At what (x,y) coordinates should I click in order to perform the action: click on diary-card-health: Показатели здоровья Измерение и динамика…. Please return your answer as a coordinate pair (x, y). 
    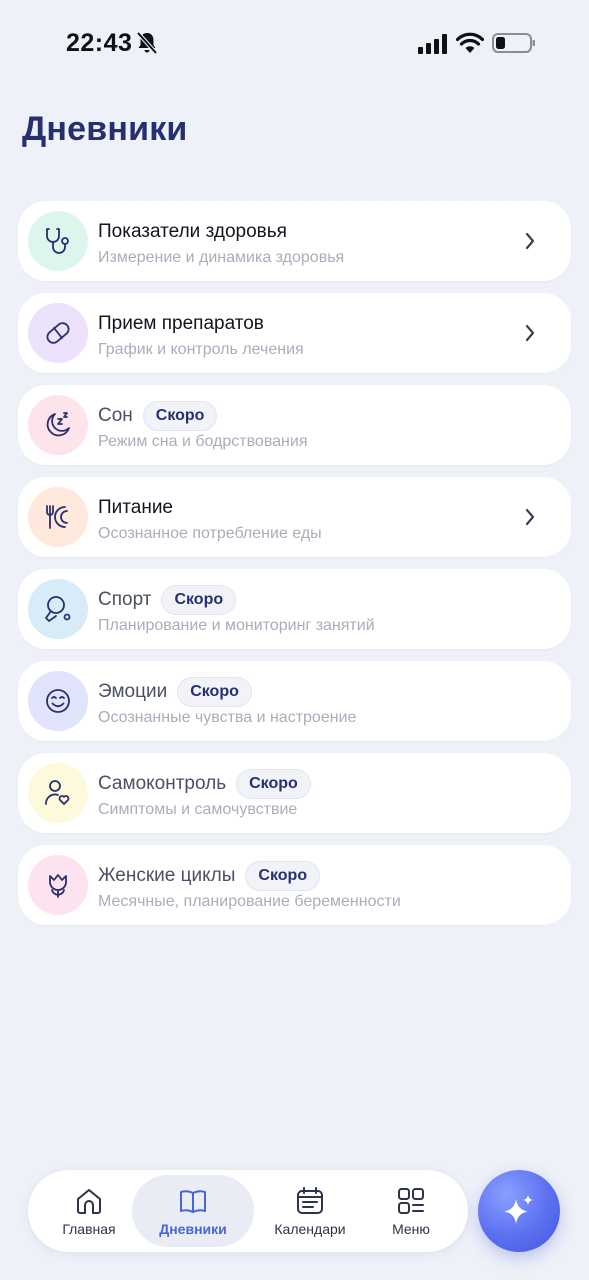
    Looking at the image, I should click on (294, 241).